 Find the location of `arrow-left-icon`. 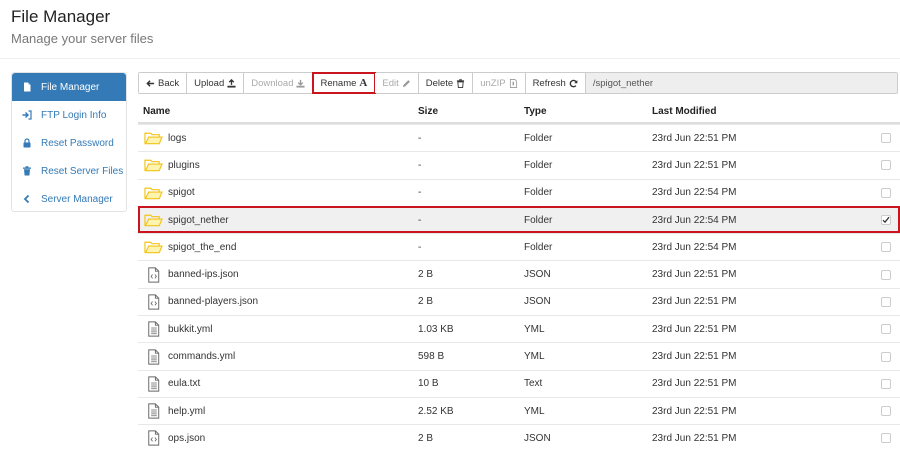

arrow-left-icon is located at coordinates (150, 83).